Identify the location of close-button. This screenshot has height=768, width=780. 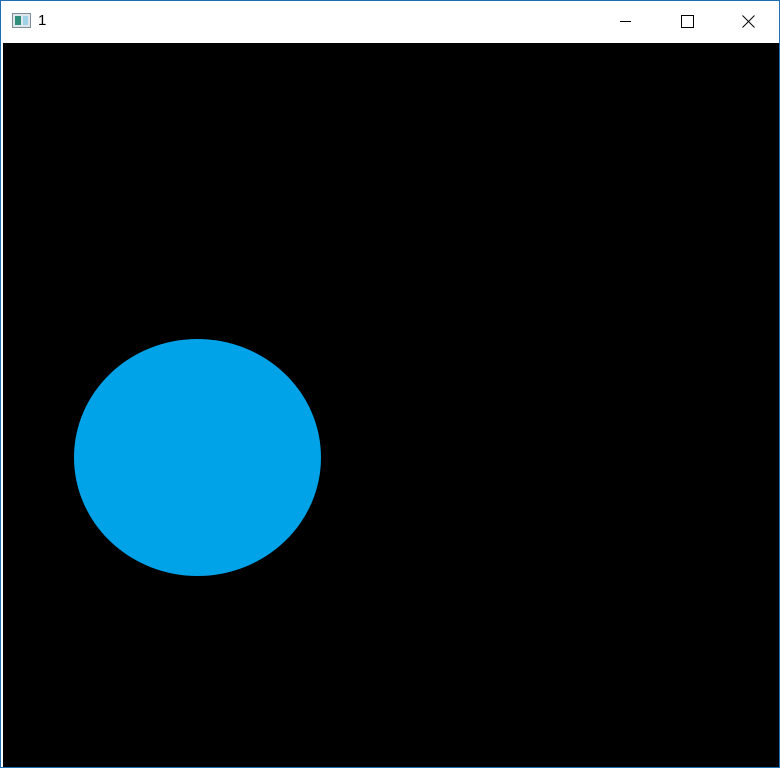
(747, 21).